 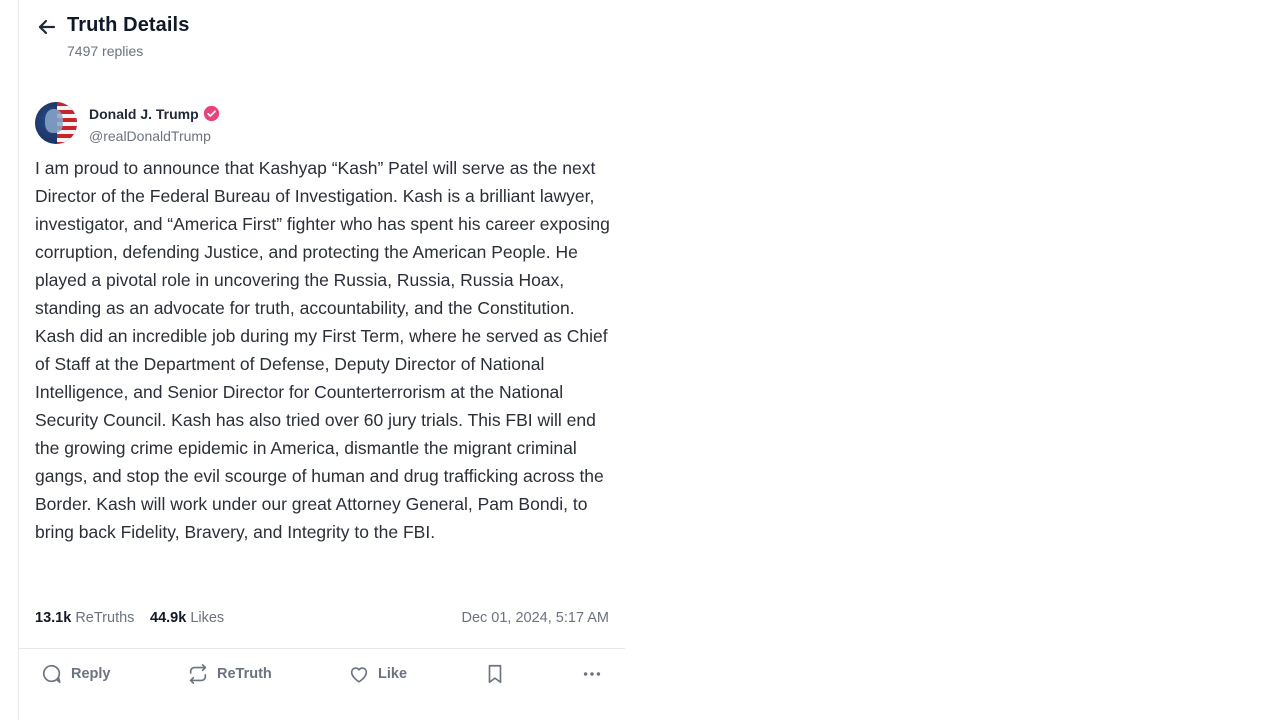 I want to click on heart-icon, so click(x=363, y=674).